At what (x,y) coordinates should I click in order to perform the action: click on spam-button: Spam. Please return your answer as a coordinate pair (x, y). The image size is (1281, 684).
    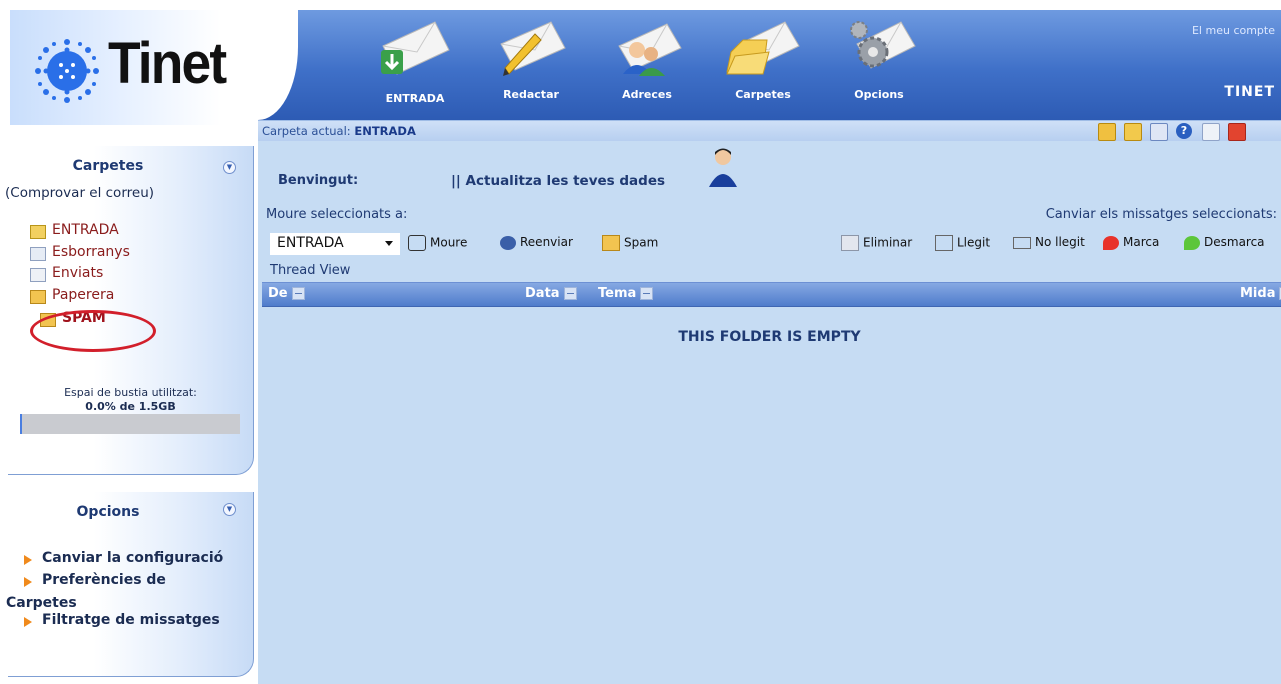
    Looking at the image, I should click on (630, 243).